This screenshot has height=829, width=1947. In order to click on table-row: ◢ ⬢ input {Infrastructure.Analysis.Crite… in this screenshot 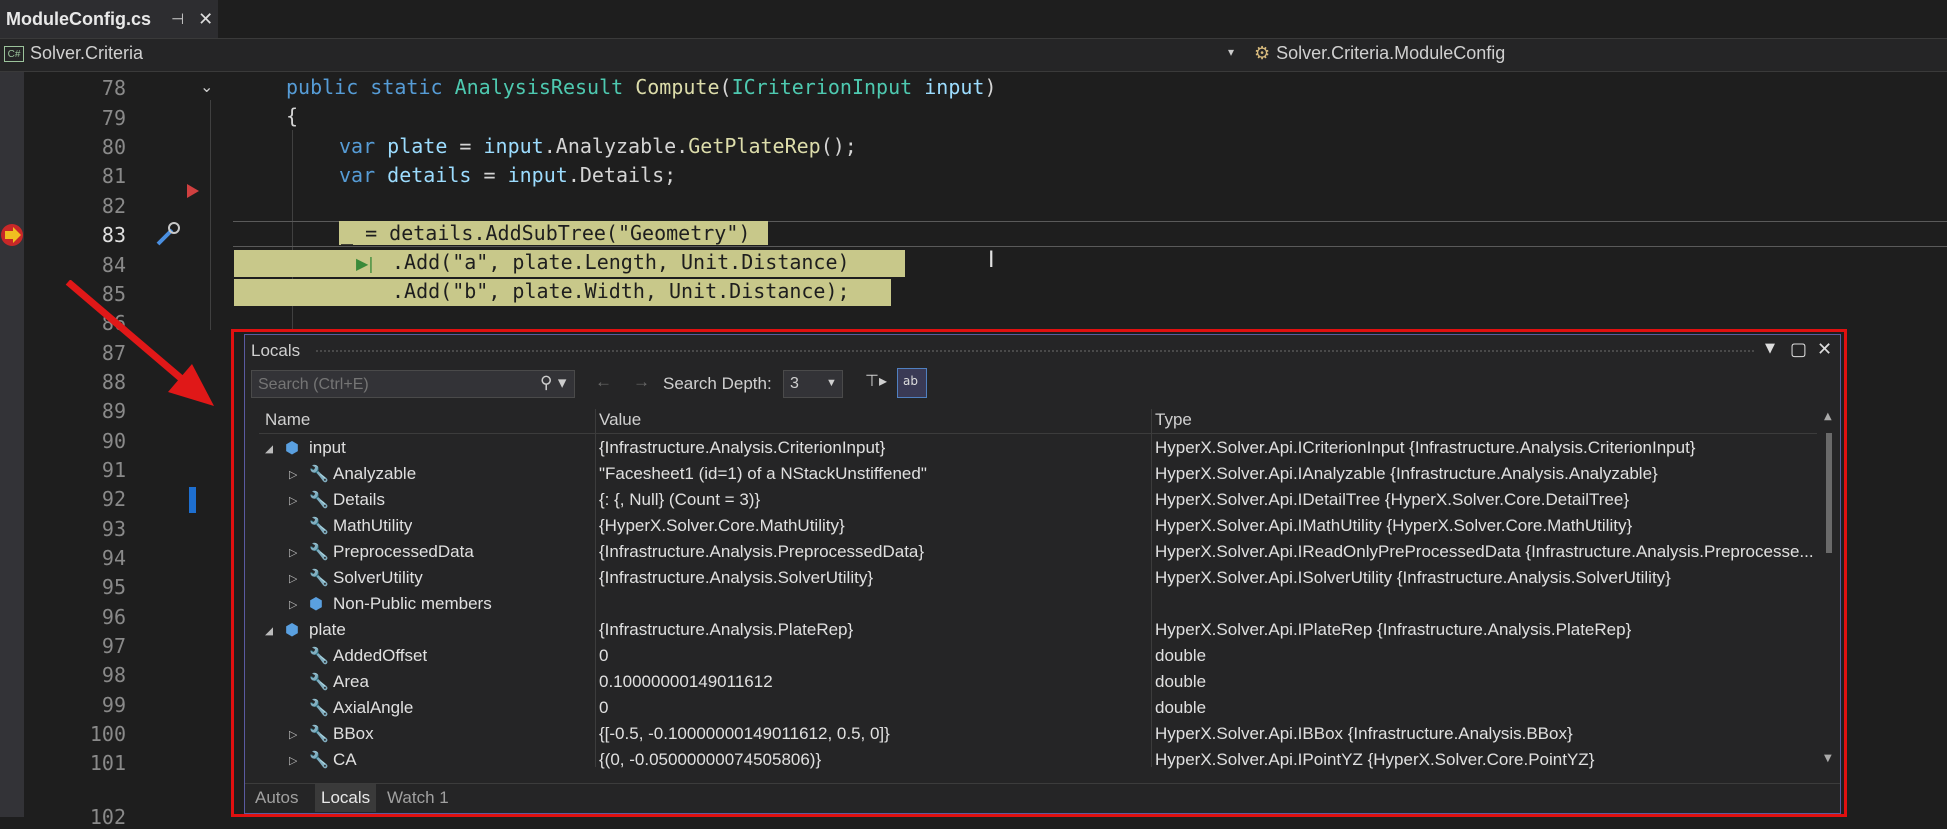, I will do `click(1038, 448)`.